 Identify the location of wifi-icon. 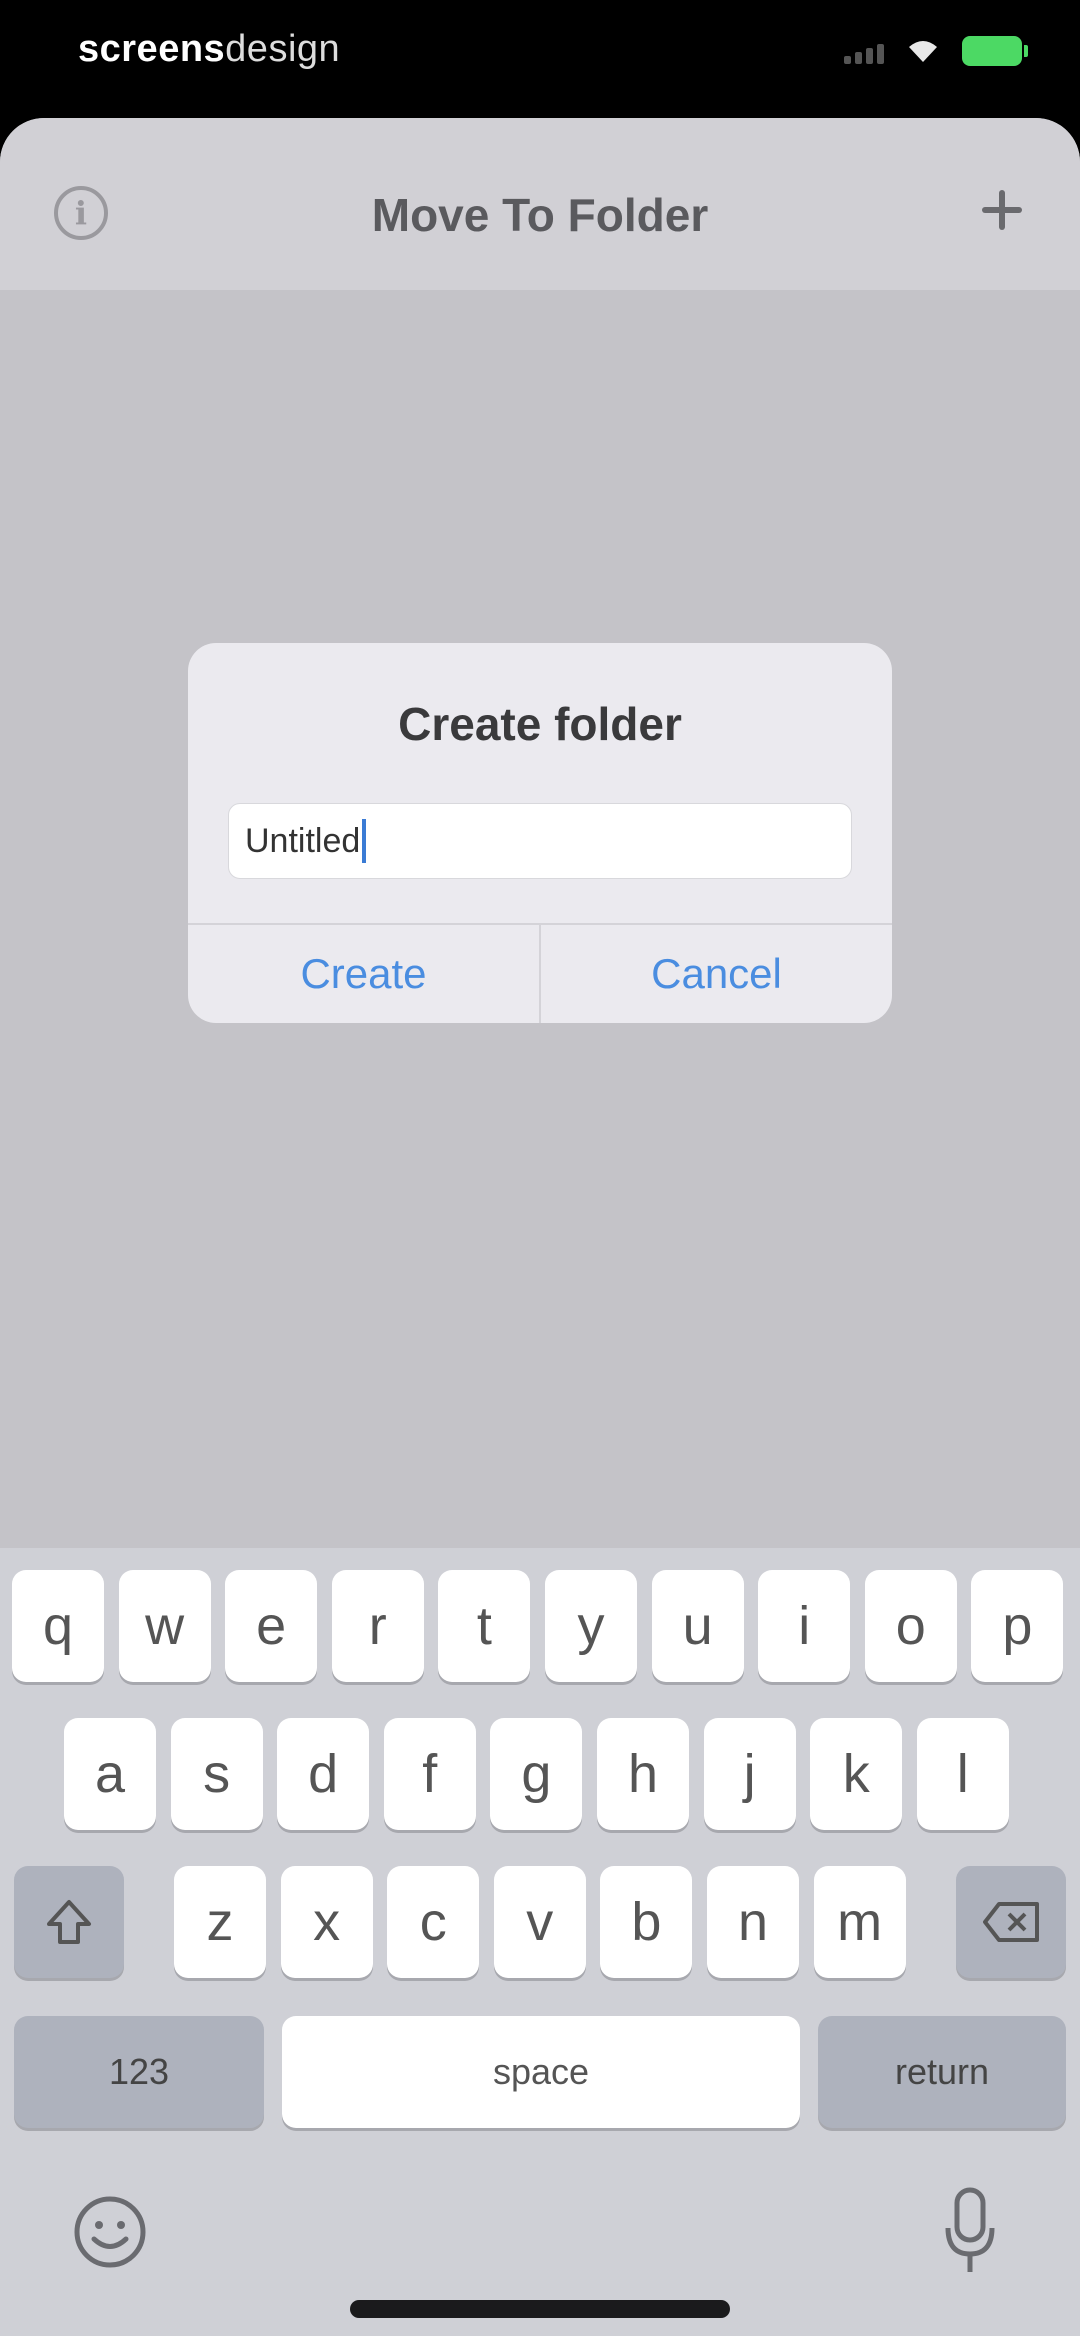
(923, 51).